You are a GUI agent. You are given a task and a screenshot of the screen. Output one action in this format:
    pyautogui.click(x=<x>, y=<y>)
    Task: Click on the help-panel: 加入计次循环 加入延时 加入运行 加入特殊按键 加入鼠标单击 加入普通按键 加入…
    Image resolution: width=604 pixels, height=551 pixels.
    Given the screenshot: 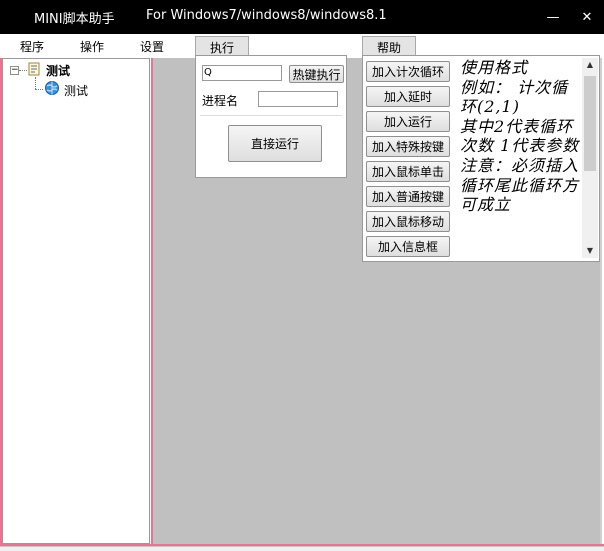 What is the action you would take?
    pyautogui.click(x=481, y=158)
    